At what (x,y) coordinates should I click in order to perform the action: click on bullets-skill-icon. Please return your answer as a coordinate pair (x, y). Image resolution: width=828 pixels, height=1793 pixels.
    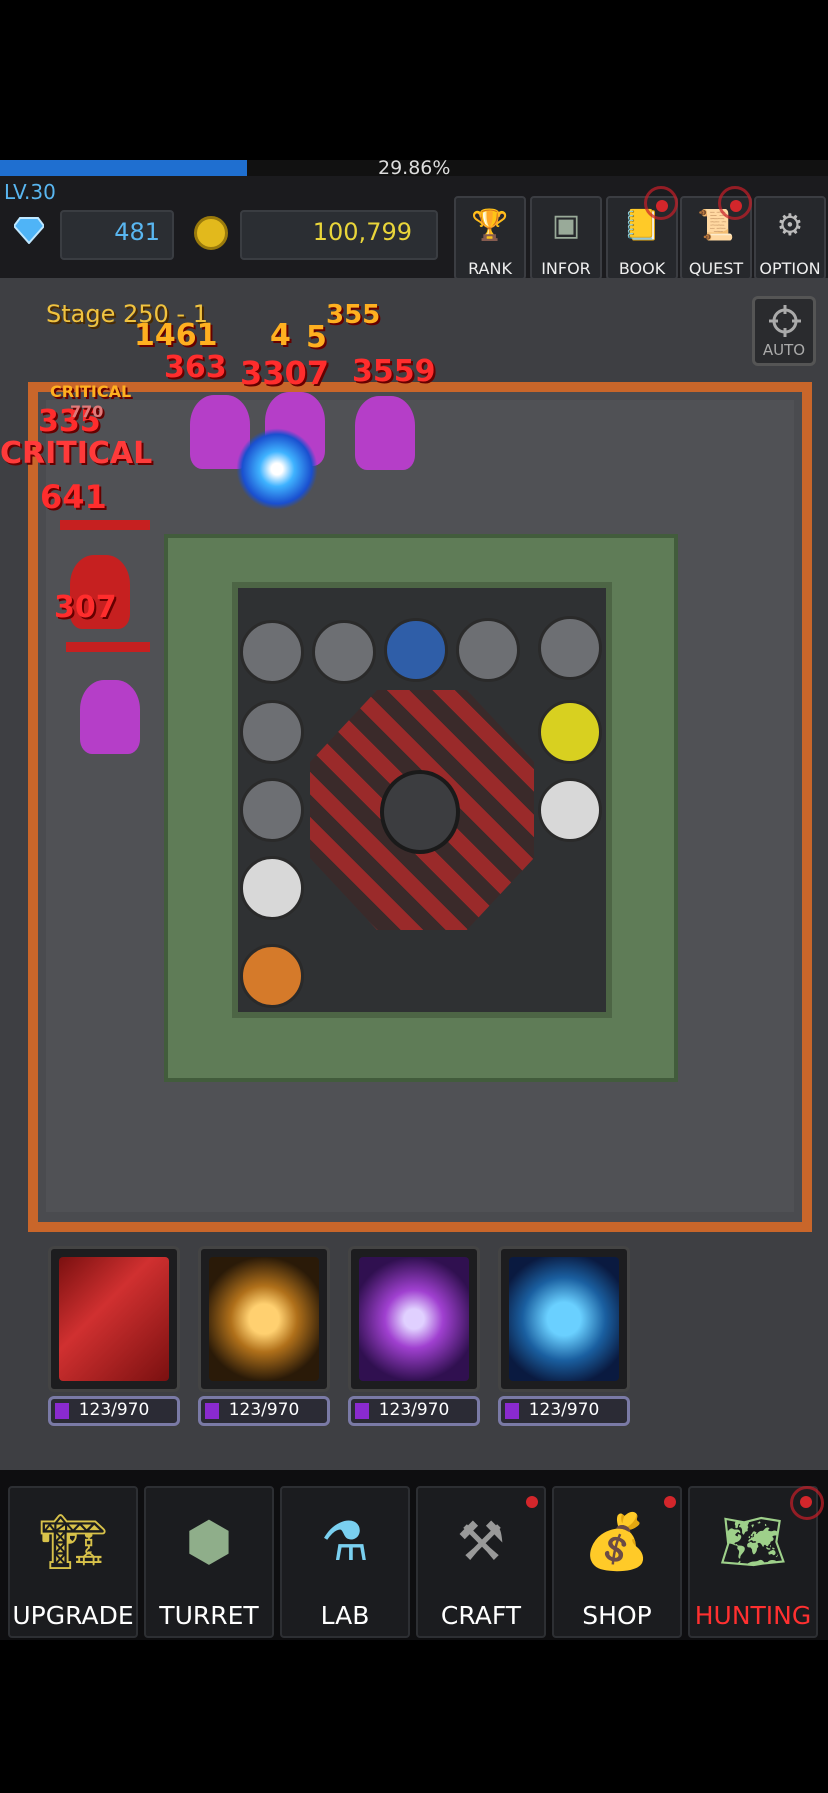
    Looking at the image, I should click on (114, 1319).